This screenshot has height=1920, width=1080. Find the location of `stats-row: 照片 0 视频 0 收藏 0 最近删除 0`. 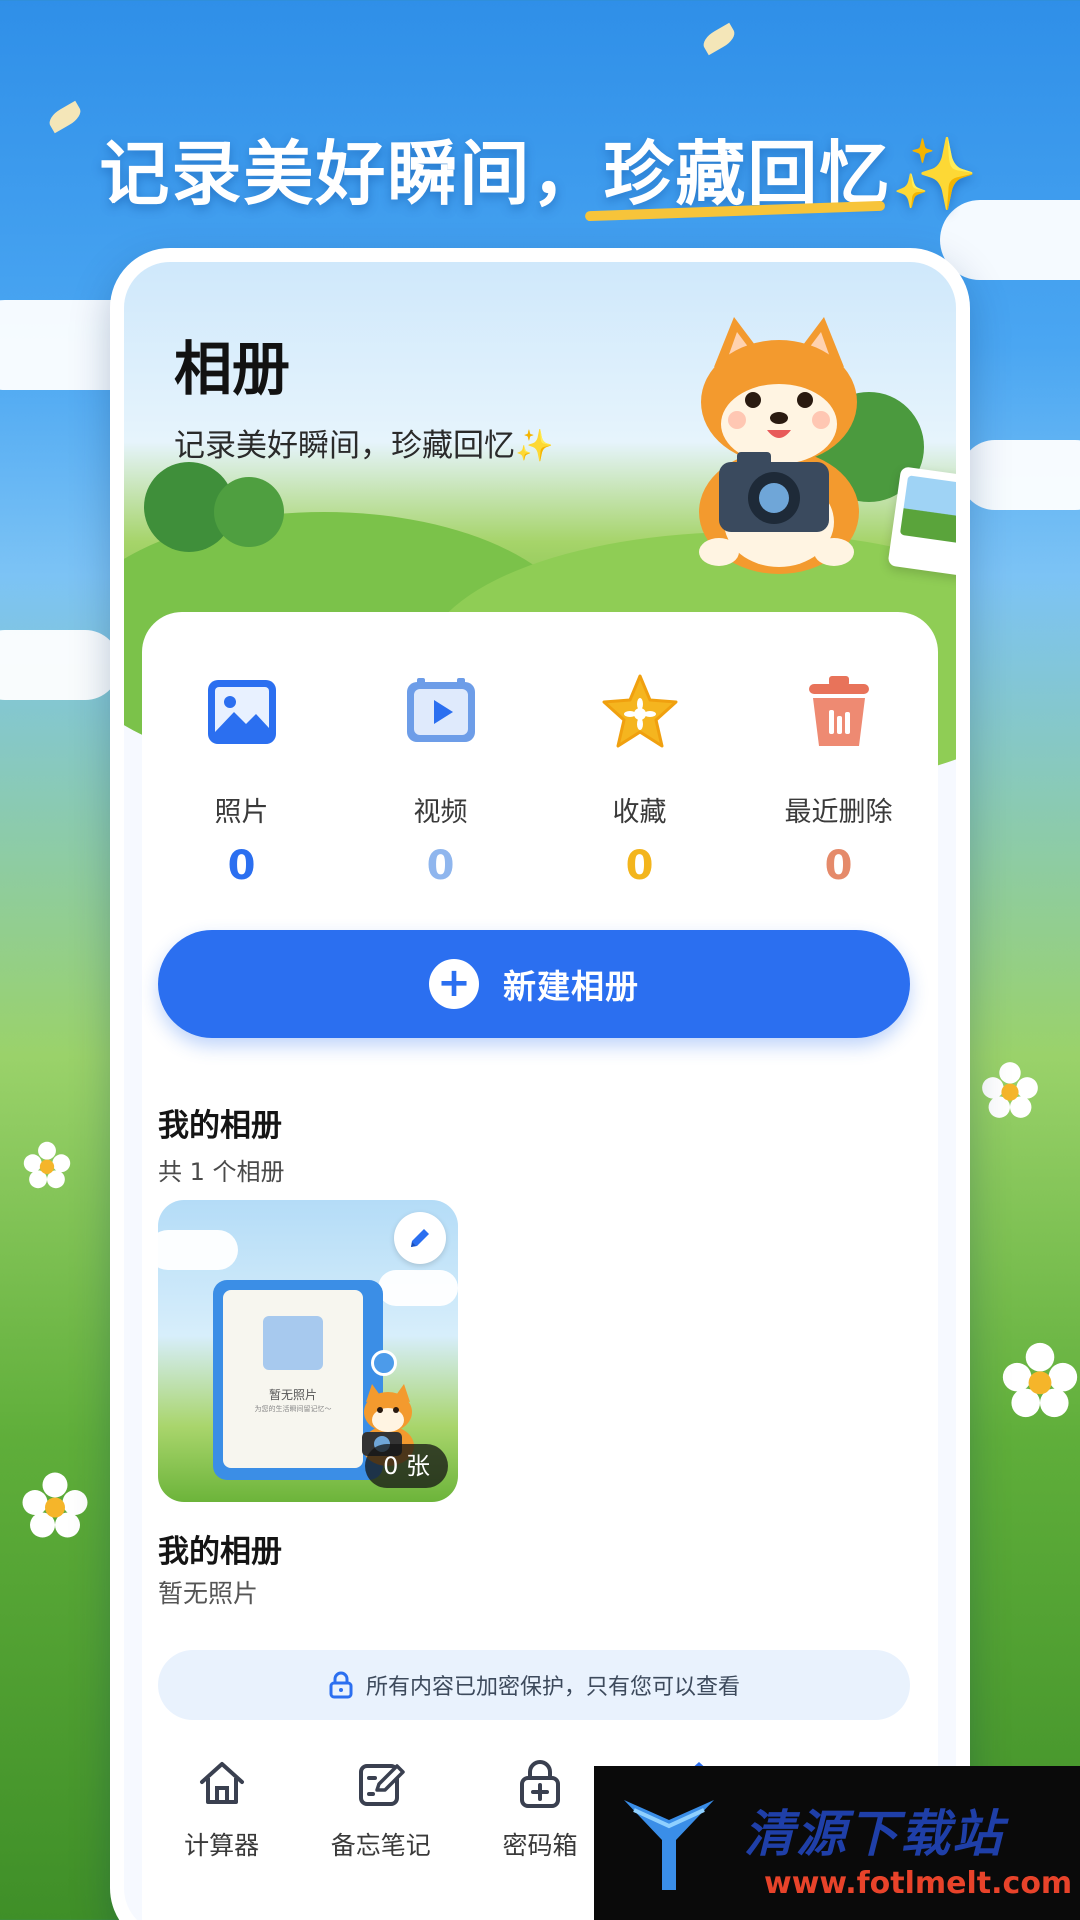

stats-row: 照片 0 视频 0 收藏 0 最近删除 0 is located at coordinates (540, 780).